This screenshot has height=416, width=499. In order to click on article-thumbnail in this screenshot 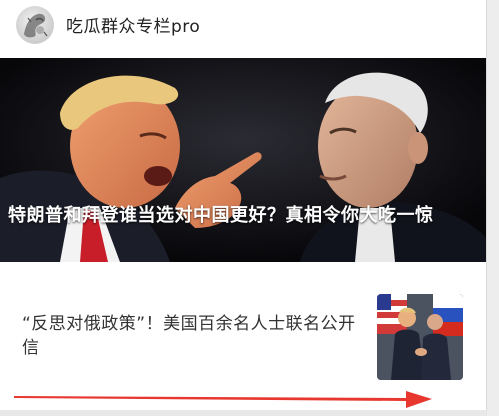, I will do `click(420, 337)`.